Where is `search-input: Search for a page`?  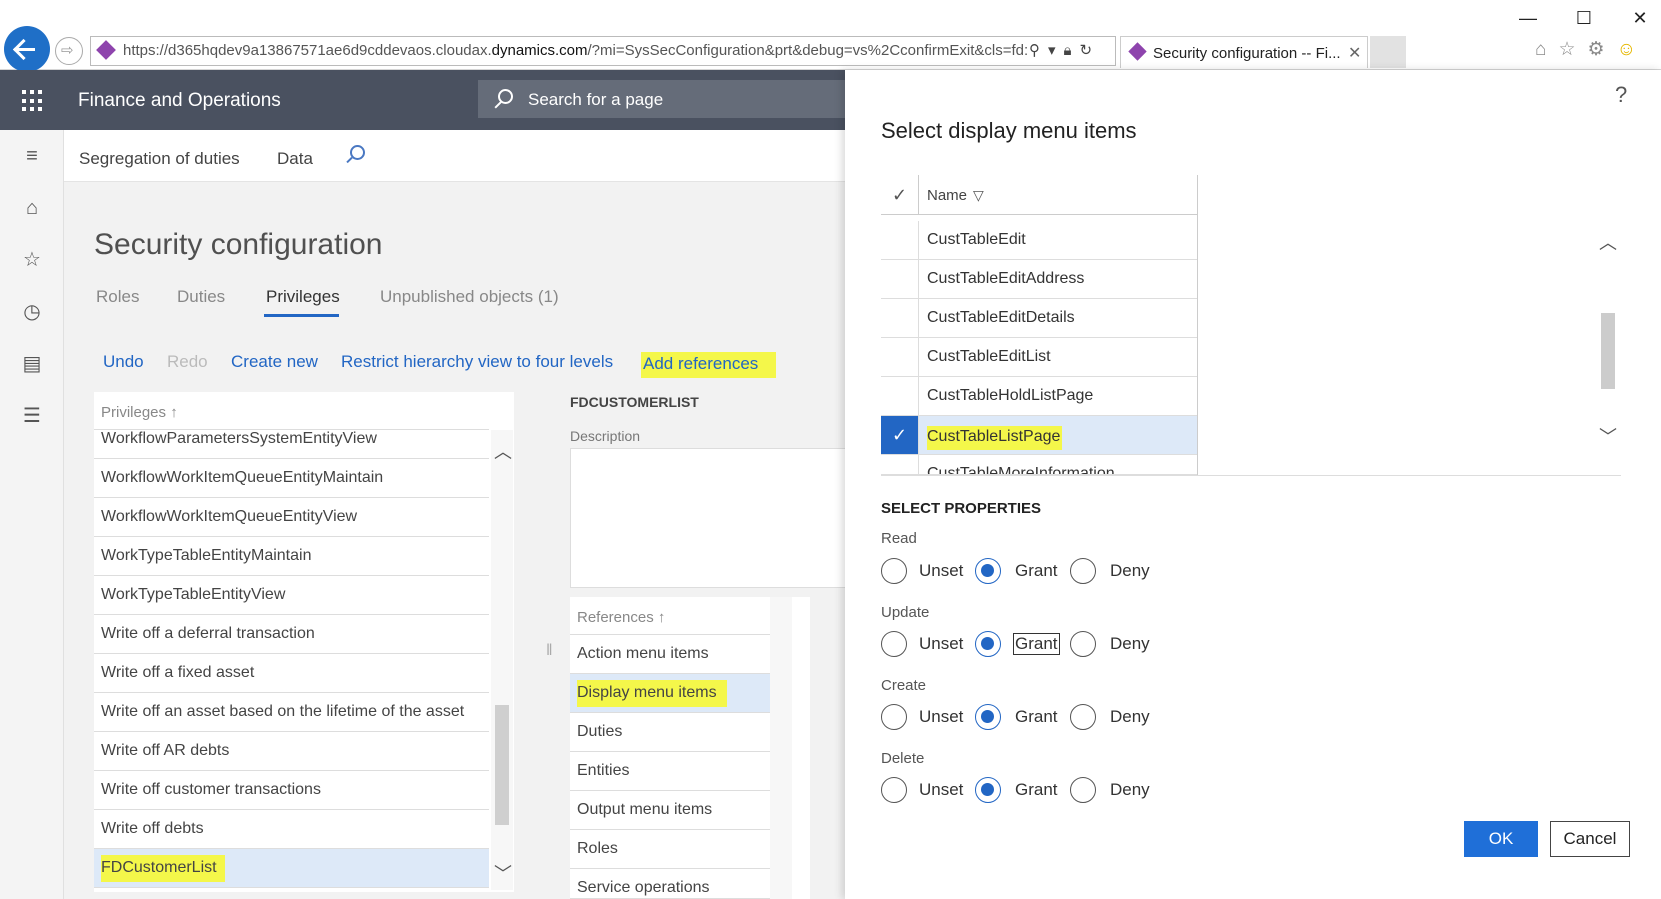
search-input: Search for a page is located at coordinates (661, 99).